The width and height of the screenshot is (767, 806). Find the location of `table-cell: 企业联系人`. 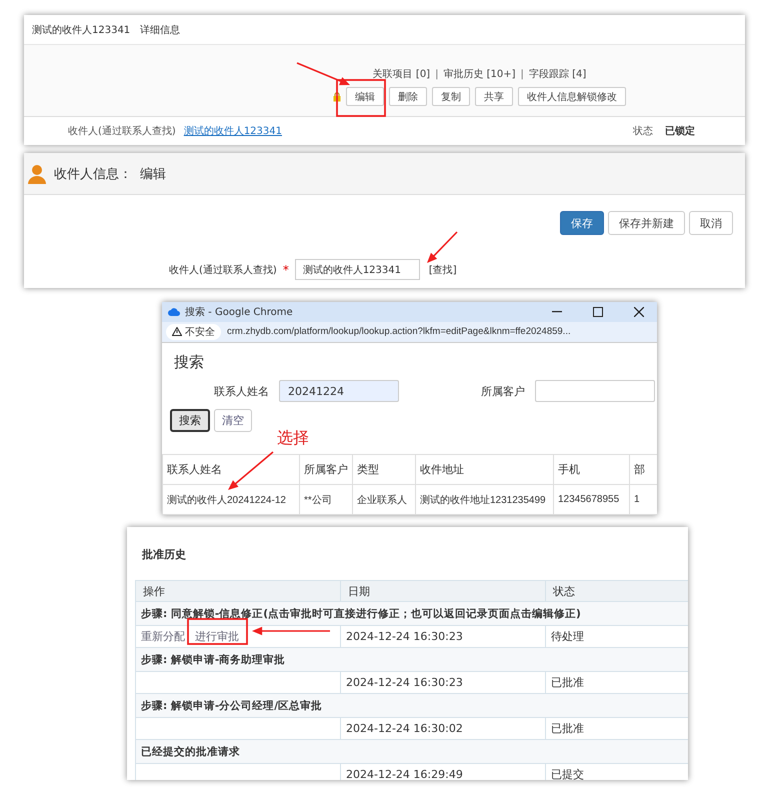

table-cell: 企业联系人 is located at coordinates (384, 499).